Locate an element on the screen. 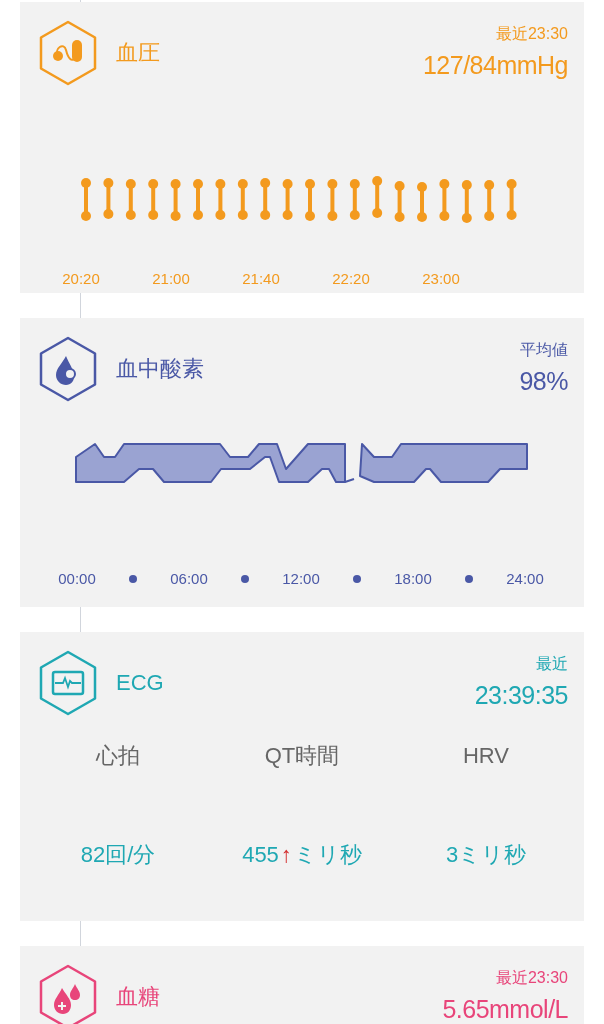  reading-caption: 平均値 is located at coordinates (544, 350).